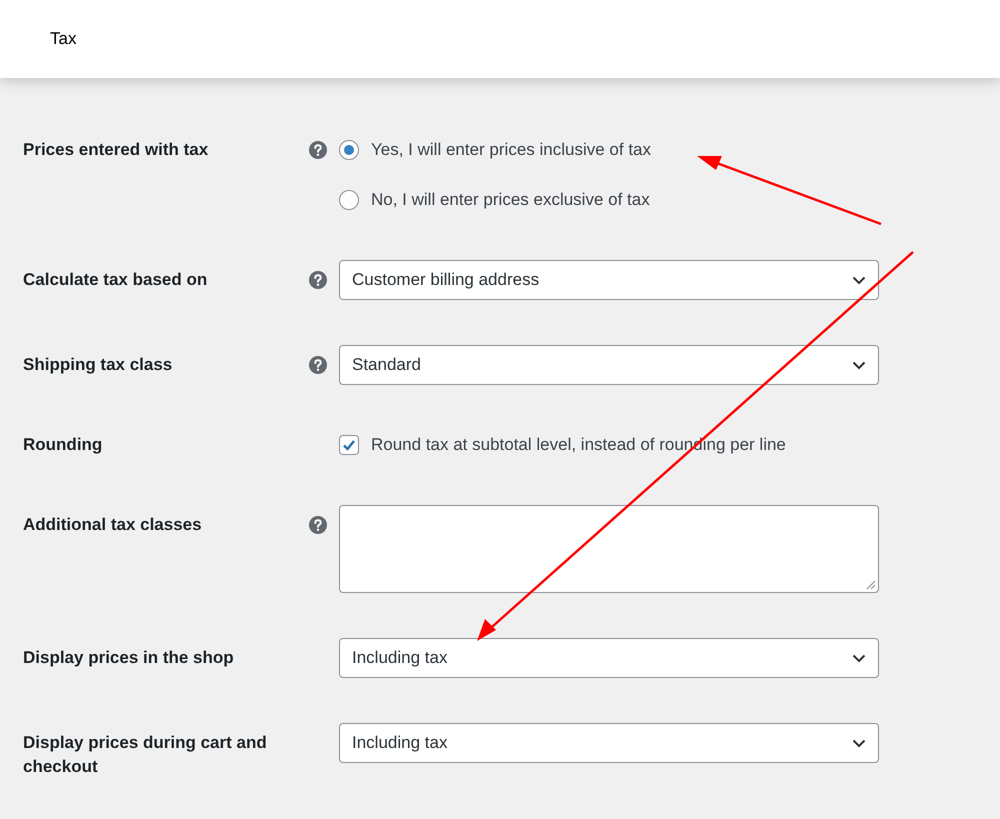 The width and height of the screenshot is (1000, 819). Describe the element at coordinates (609, 200) in the screenshot. I see `radio-option: No, I will enter prices exclusive of tax` at that location.